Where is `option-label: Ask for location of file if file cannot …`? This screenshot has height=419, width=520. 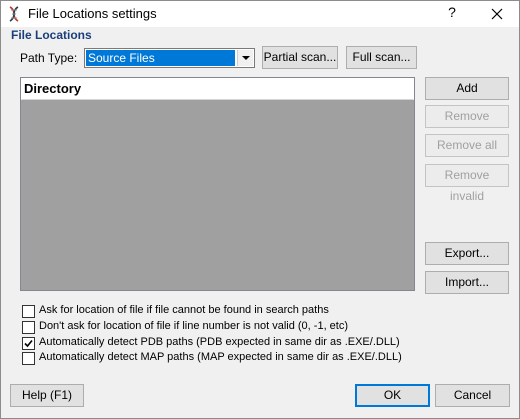
option-label: Ask for location of file if file cannot … is located at coordinates (184, 310).